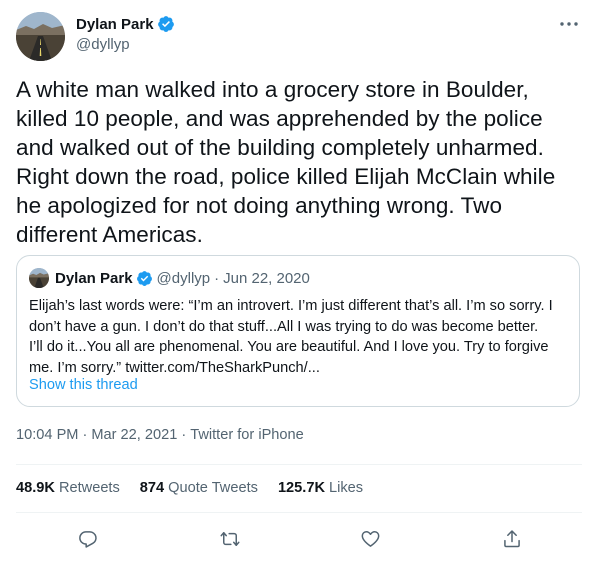 This screenshot has height=562, width=598. I want to click on likes-count: 125.7K, so click(301, 488).